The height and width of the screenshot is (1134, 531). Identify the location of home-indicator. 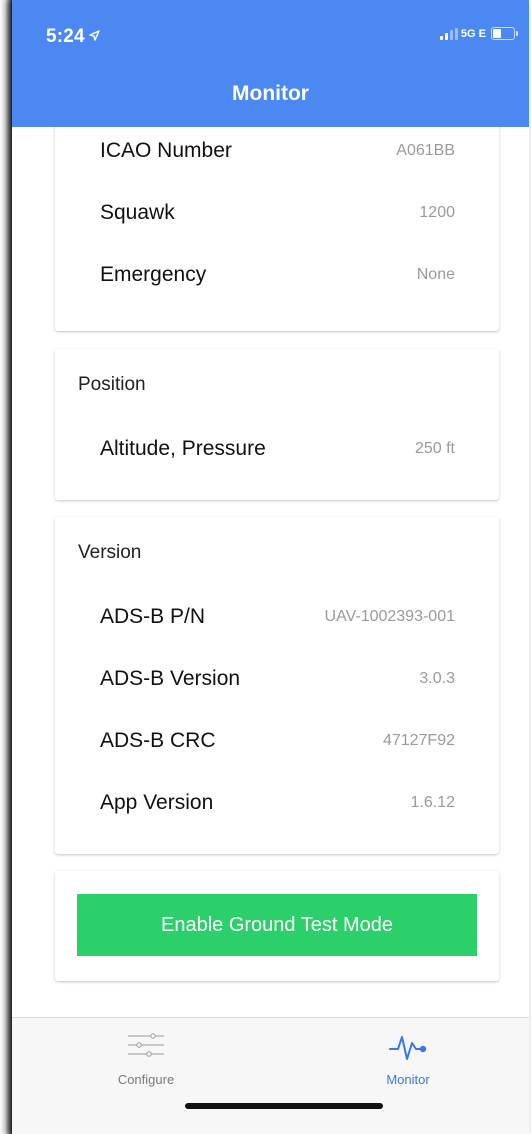
(284, 1106).